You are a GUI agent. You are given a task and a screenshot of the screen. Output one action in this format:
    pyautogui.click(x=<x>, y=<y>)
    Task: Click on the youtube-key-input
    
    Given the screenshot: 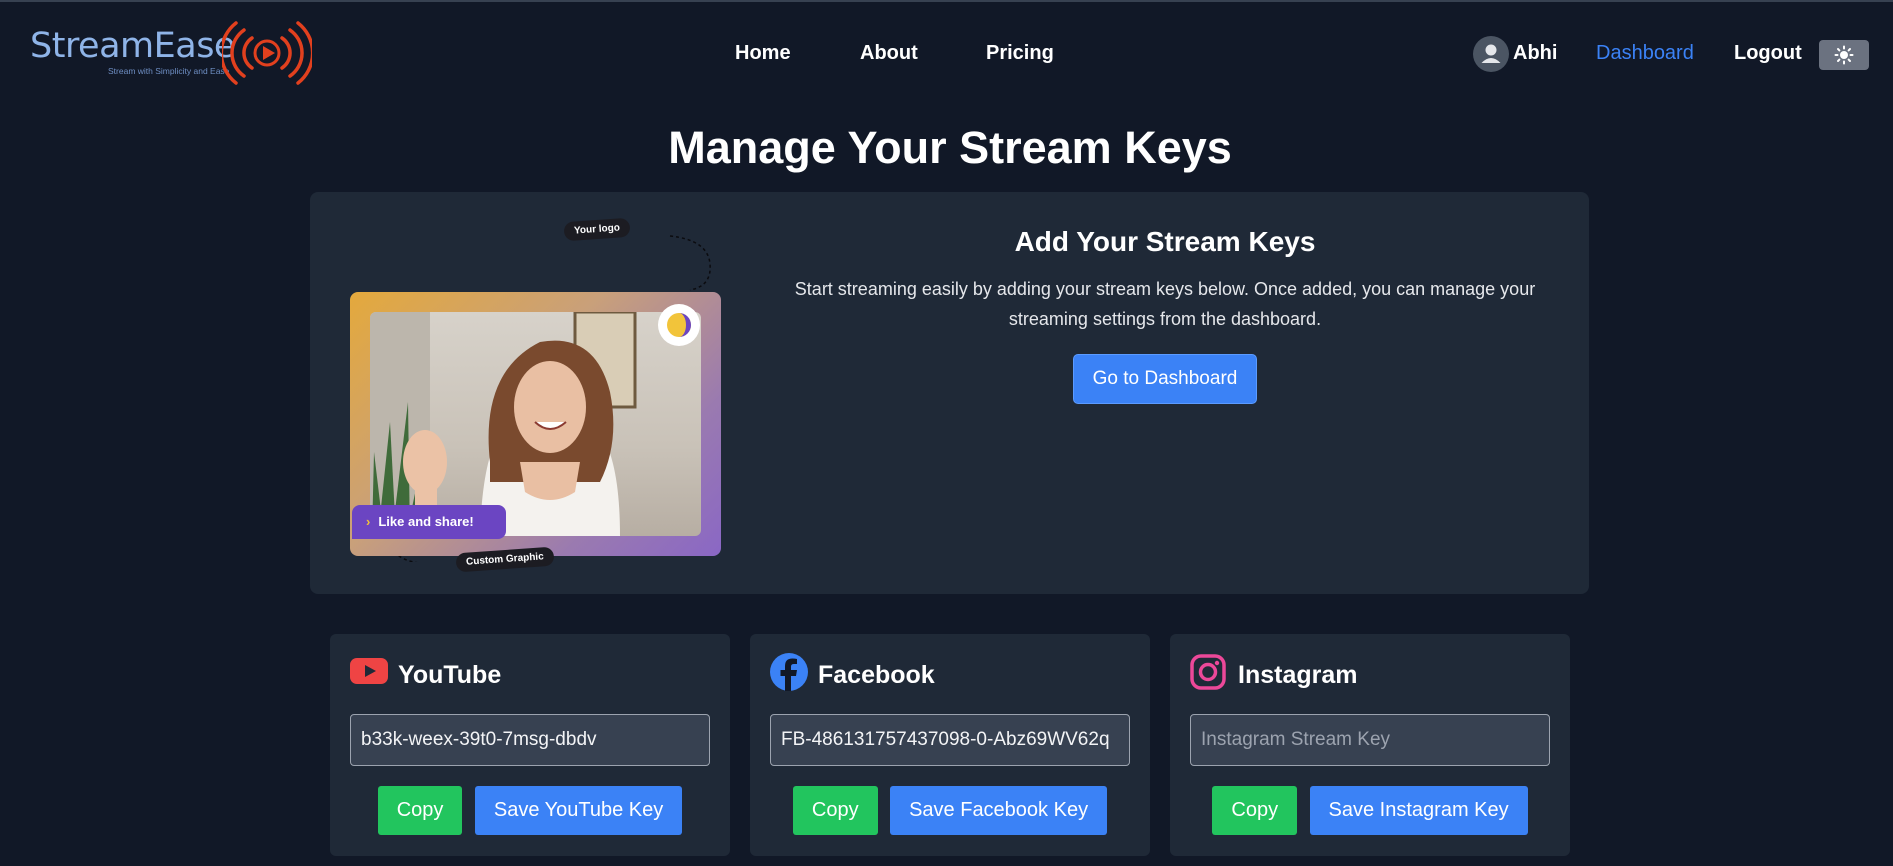 What is the action you would take?
    pyautogui.click(x=530, y=740)
    